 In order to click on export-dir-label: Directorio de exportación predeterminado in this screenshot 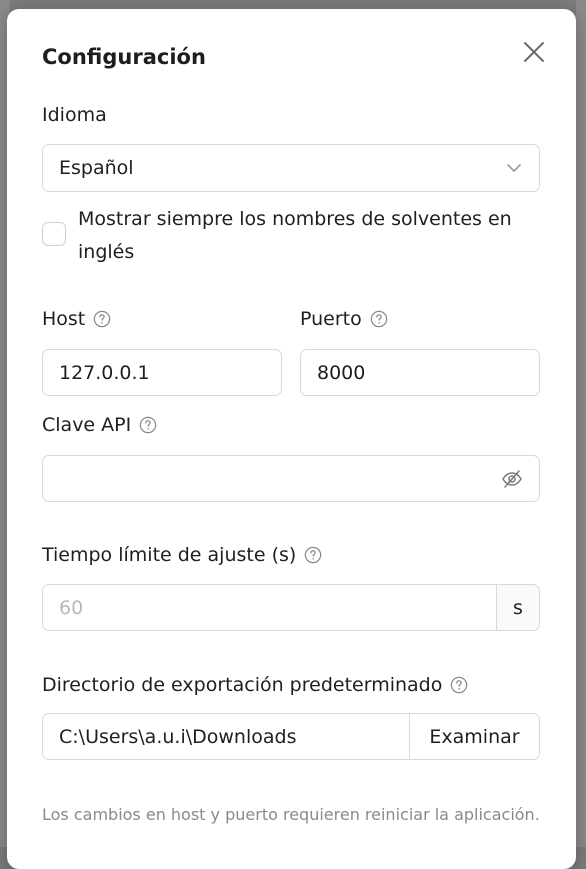, I will do `click(255, 685)`.